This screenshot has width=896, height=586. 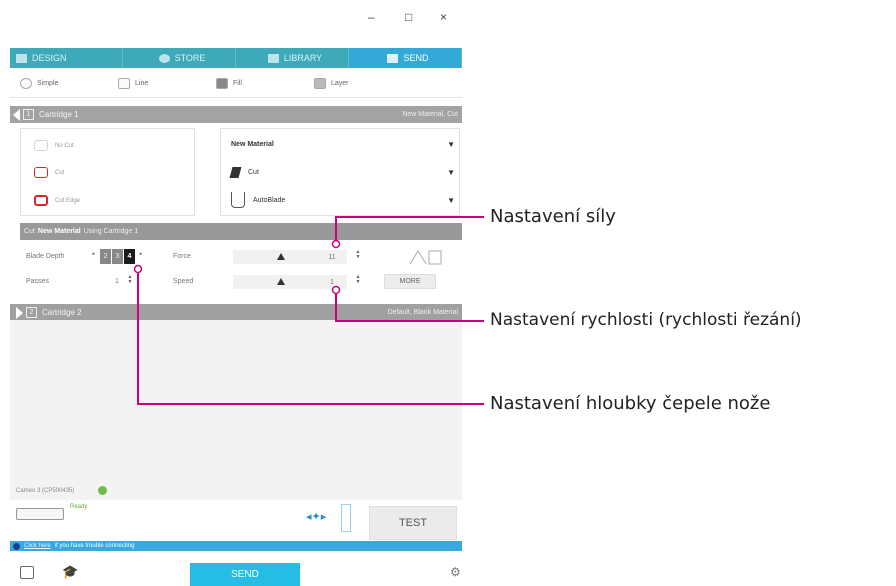 What do you see at coordinates (310, 337) in the screenshot?
I see `callout-line-depth` at bounding box center [310, 337].